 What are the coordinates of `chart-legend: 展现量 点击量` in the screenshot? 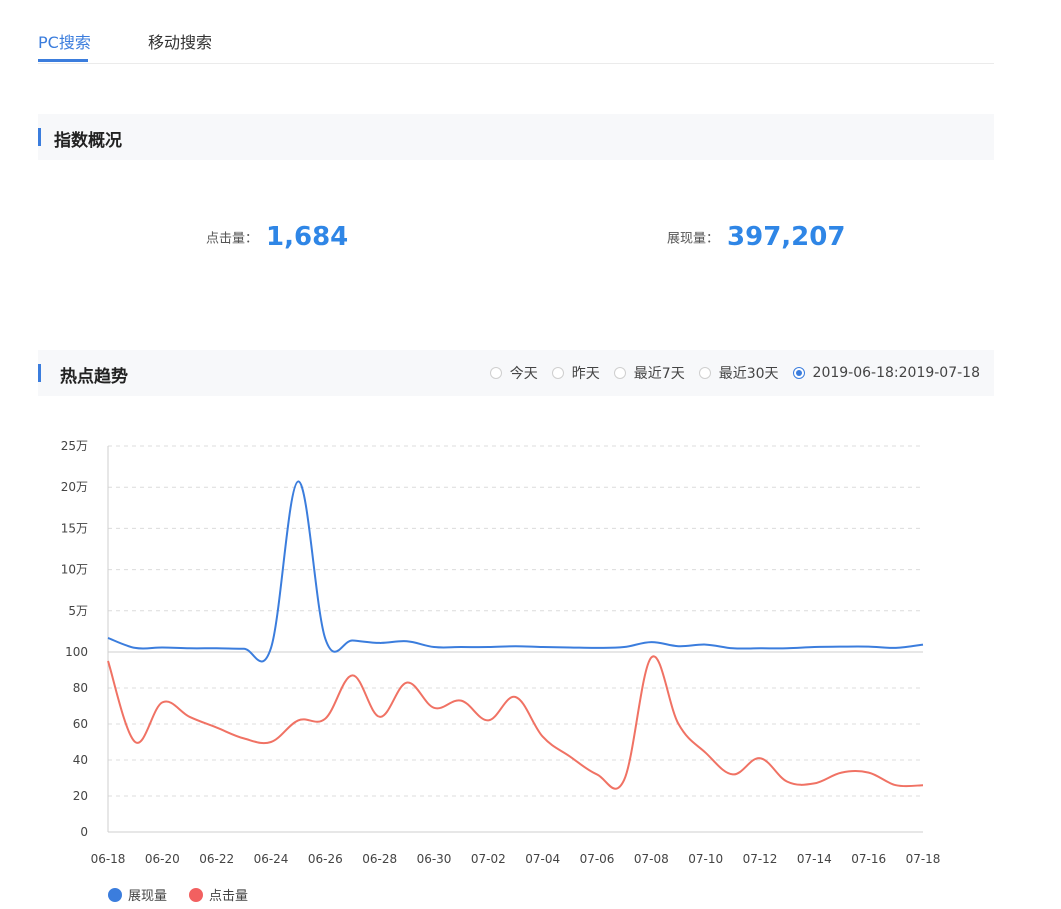 It's located at (189, 894).